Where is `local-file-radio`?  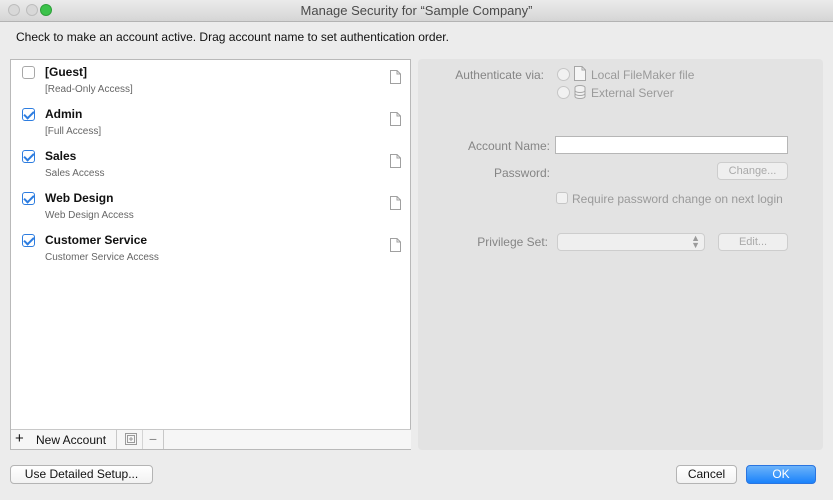 local-file-radio is located at coordinates (563, 74).